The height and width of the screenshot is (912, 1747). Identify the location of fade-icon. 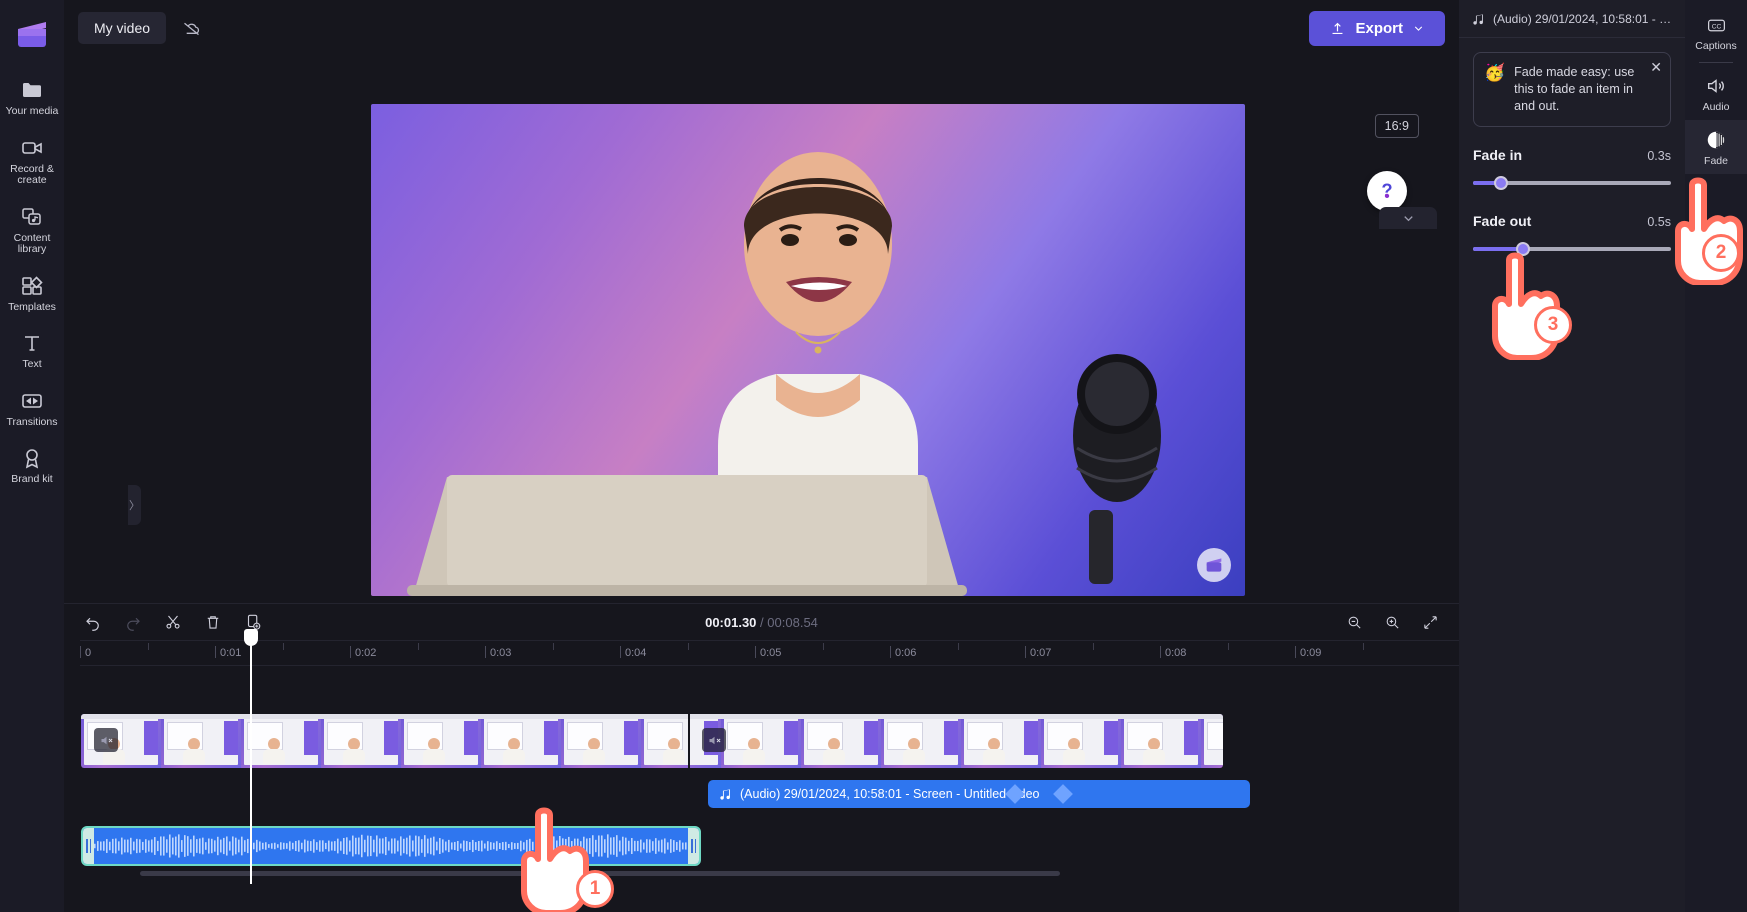
(1716, 140).